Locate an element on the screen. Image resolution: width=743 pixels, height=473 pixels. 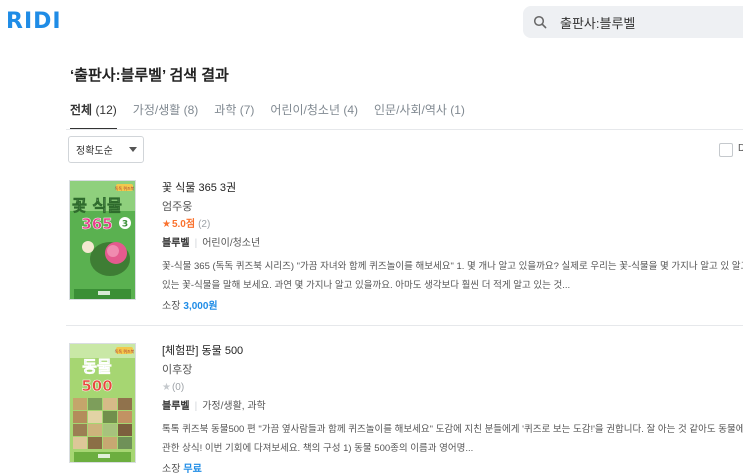
price-amount: 3,000원 is located at coordinates (200, 306).